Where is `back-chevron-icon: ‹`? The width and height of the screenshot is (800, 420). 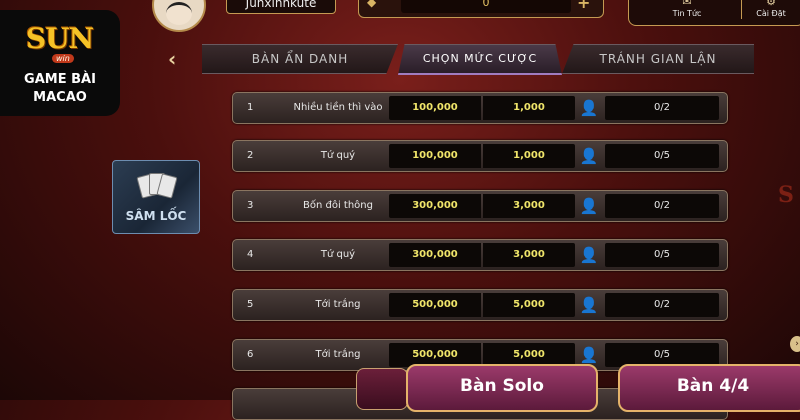 back-chevron-icon: ‹ is located at coordinates (178, 59).